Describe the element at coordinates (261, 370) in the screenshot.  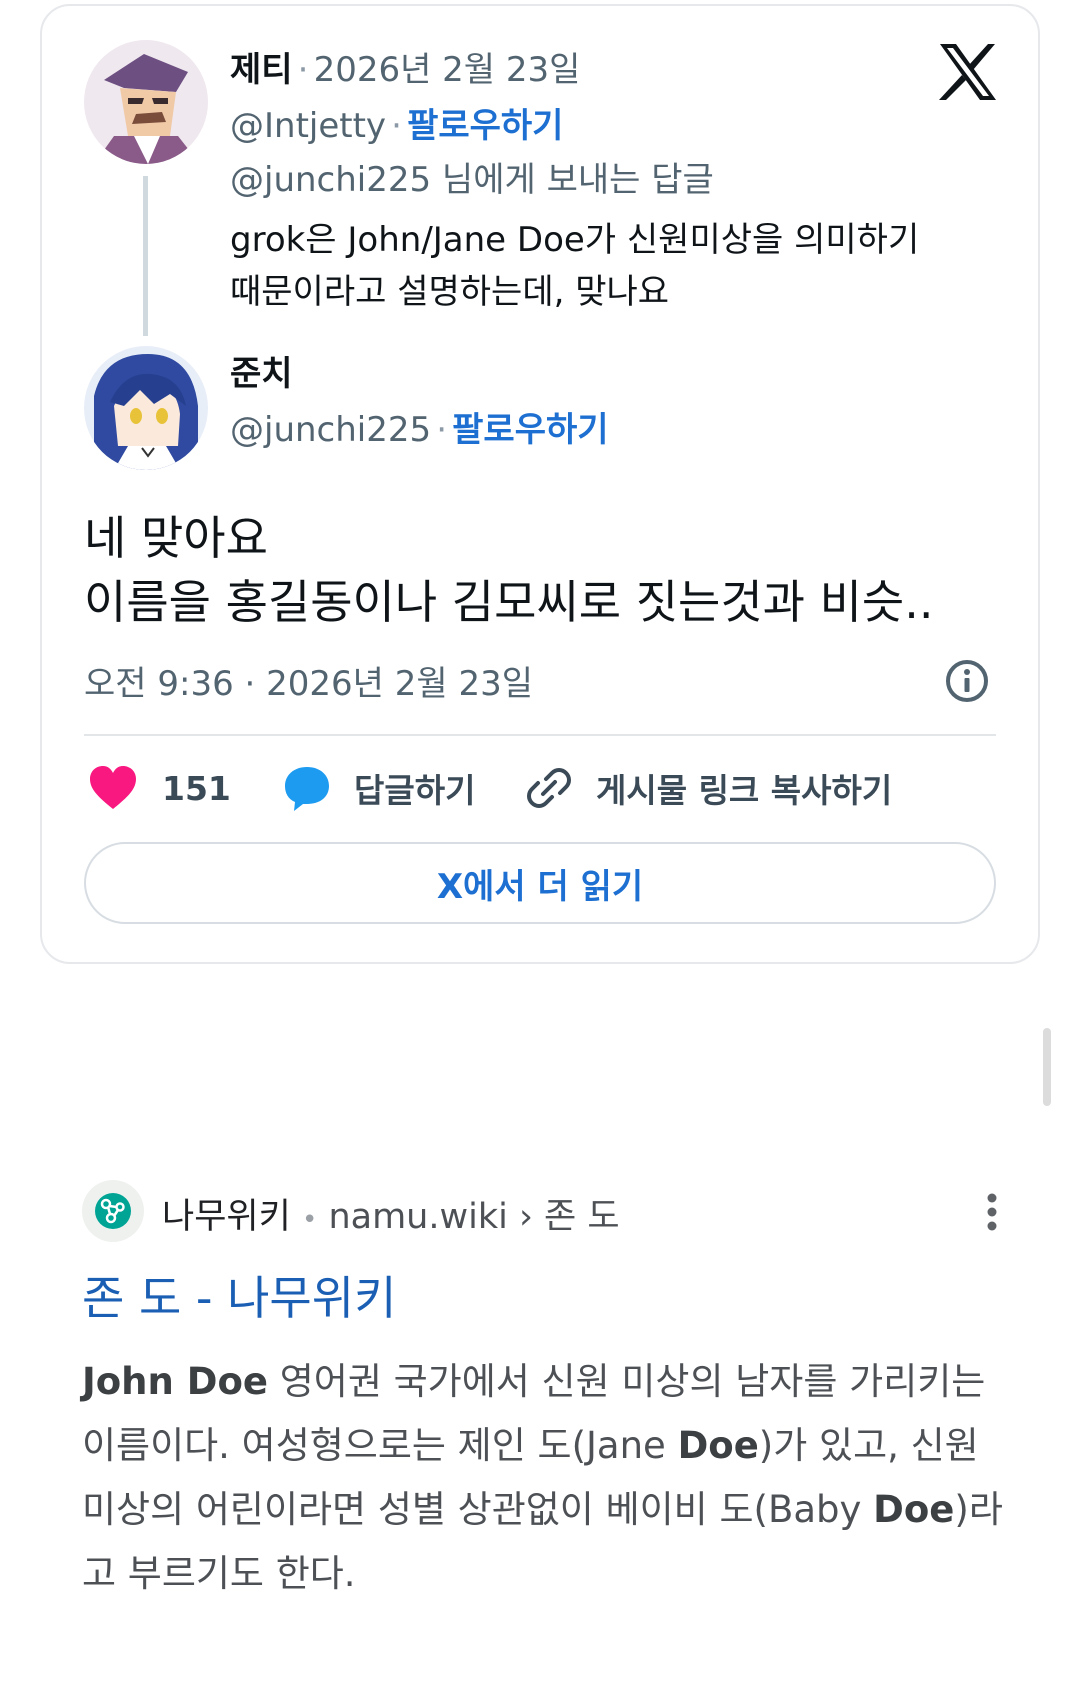
I see `reply-author-name: 준치` at that location.